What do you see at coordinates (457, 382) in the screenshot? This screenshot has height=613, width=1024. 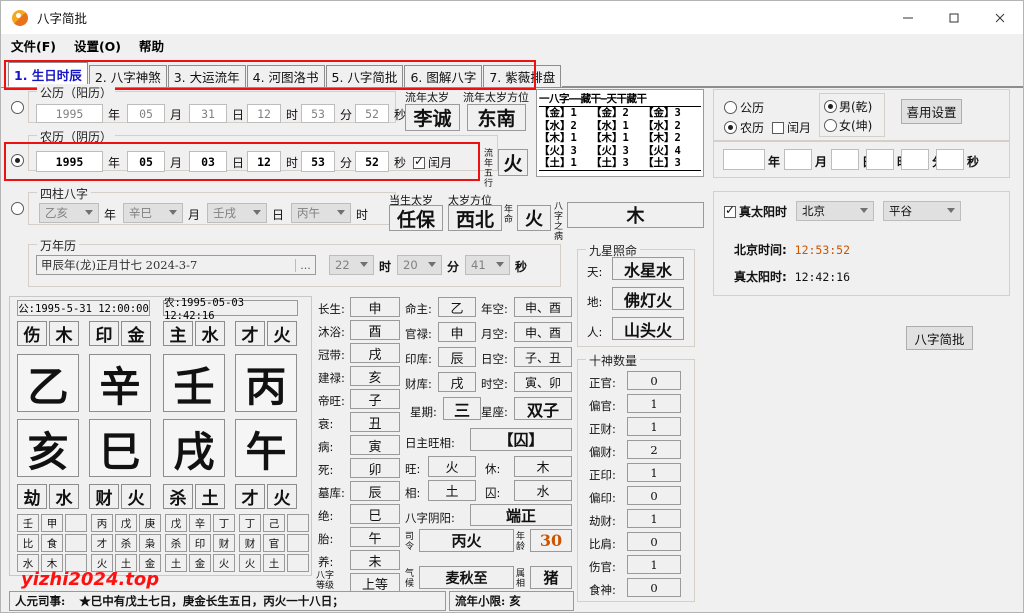 I see `info-value-caiku: 戌` at bounding box center [457, 382].